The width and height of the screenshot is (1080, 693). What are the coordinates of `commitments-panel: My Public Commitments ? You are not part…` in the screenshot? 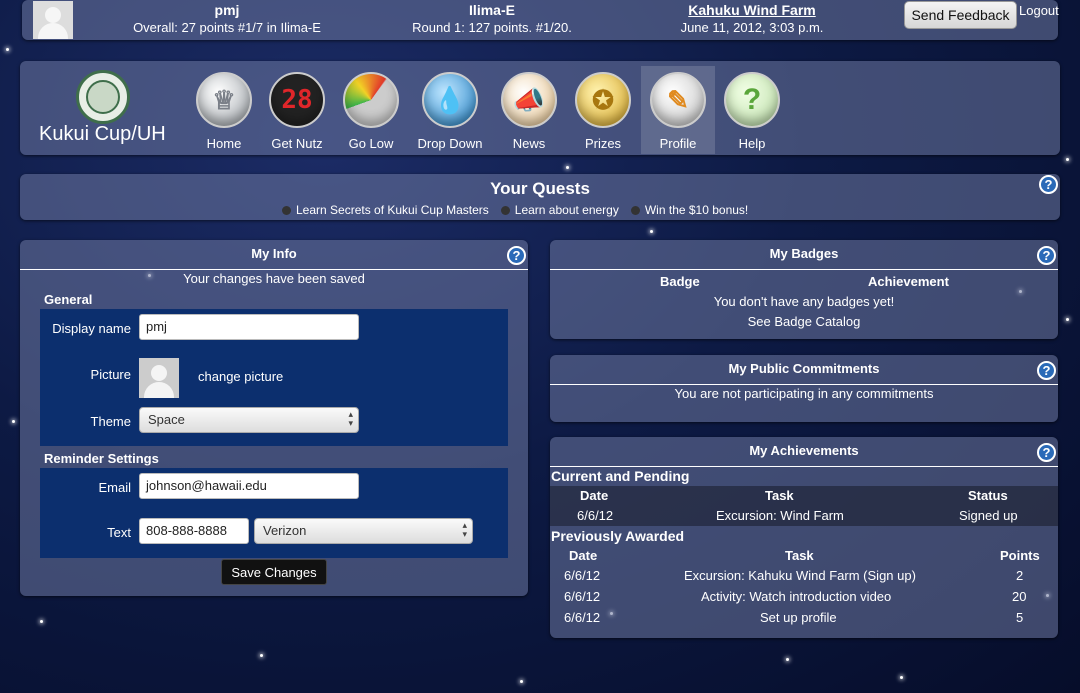 It's located at (804, 388).